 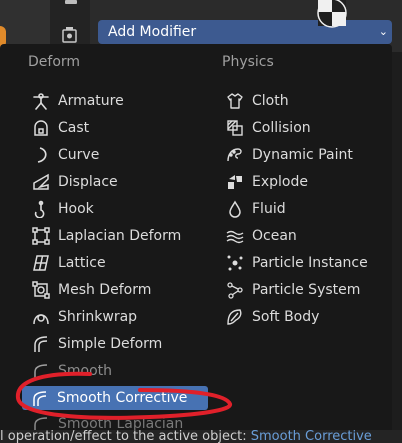 What do you see at coordinates (76, 209) in the screenshot?
I see `menu-item-label: Hook` at bounding box center [76, 209].